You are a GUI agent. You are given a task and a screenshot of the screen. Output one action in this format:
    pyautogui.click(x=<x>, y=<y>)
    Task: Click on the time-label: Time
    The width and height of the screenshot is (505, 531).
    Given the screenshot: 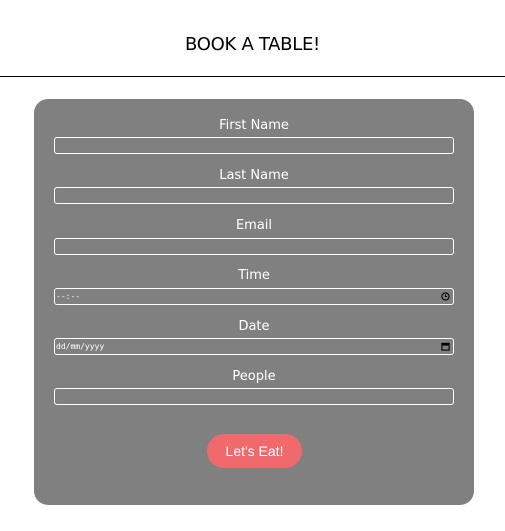 What is the action you would take?
    pyautogui.click(x=254, y=275)
    